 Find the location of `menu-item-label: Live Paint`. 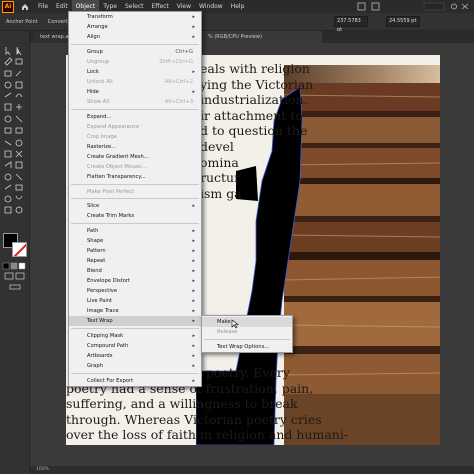

menu-item-label: Live Paint is located at coordinates (100, 301).